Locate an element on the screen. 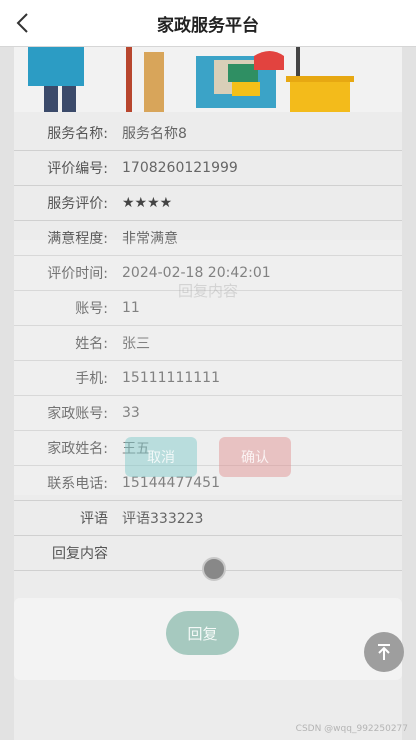 This screenshot has height=740, width=416. detail-value: 非常满意 is located at coordinates (150, 239).